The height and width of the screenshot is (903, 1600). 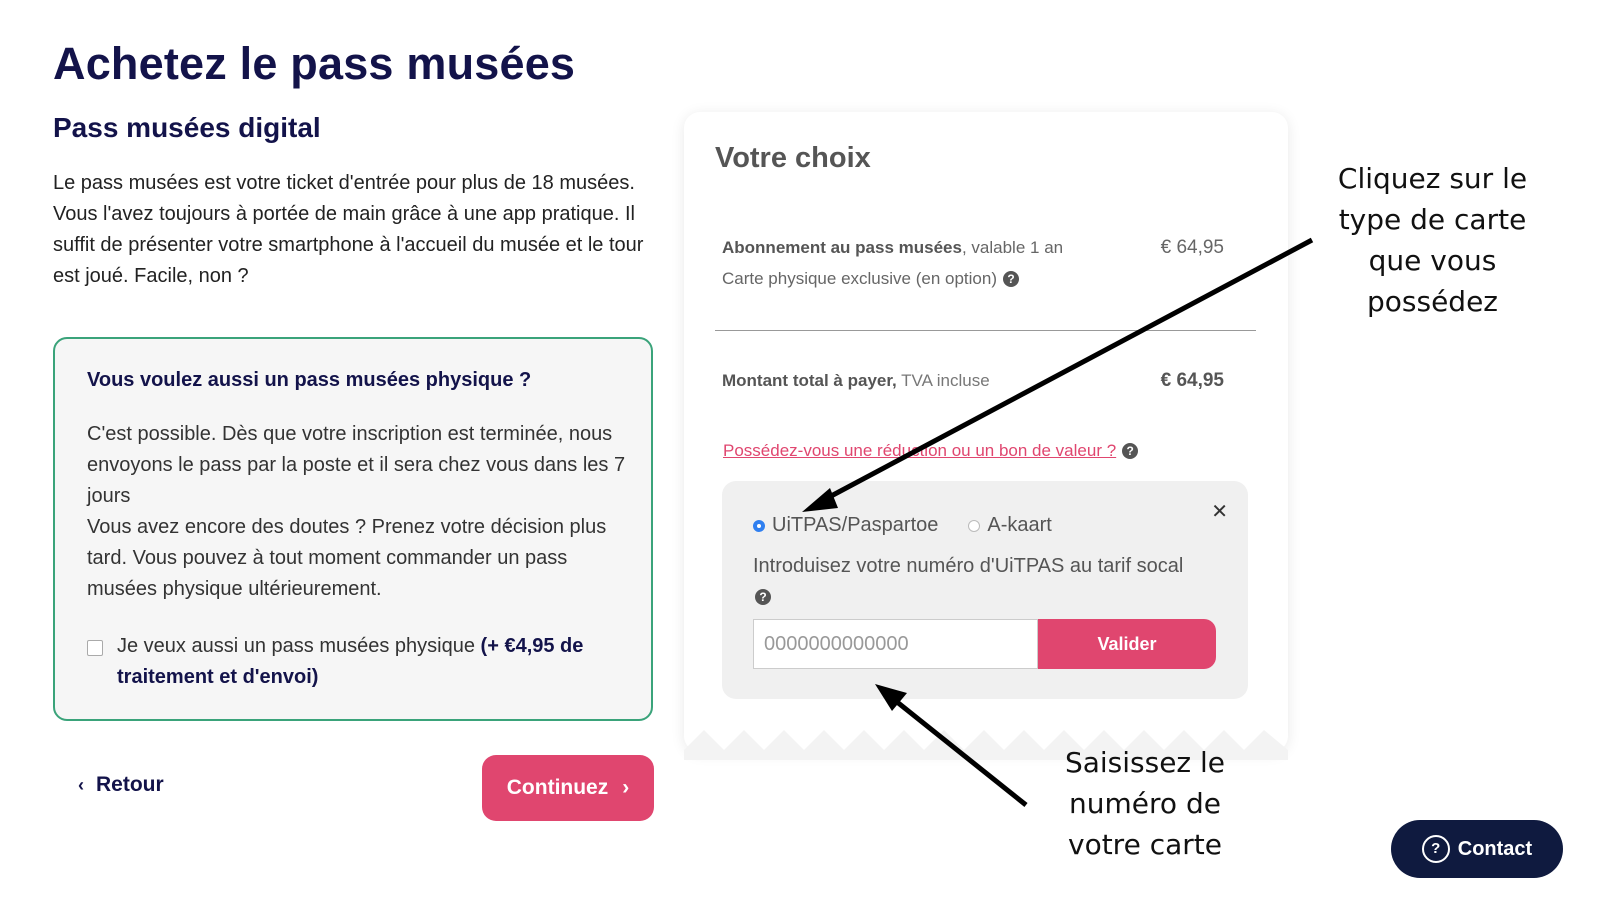 I want to click on contact-button: ? Contact, so click(x=1477, y=849).